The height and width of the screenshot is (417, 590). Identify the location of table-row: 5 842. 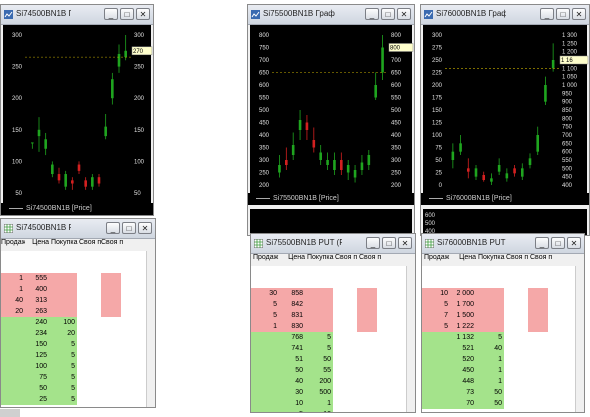
(329, 304).